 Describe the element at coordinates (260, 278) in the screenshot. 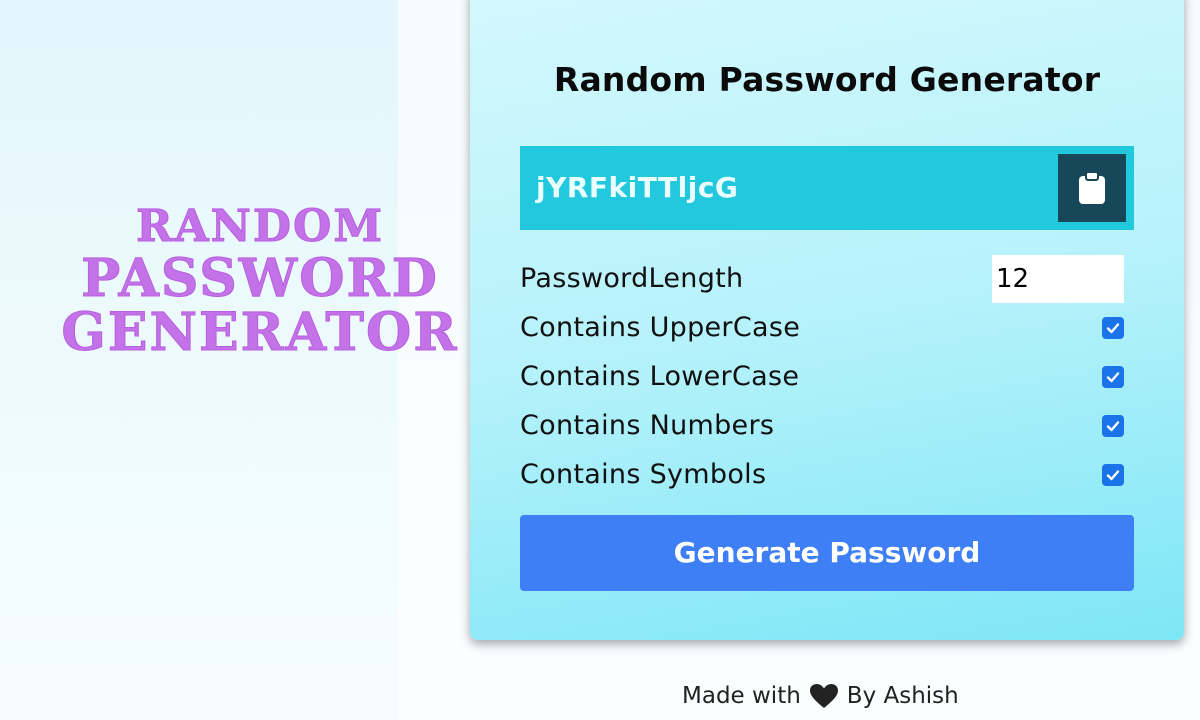

I see `promo-title-line-2: PASSWORD` at that location.